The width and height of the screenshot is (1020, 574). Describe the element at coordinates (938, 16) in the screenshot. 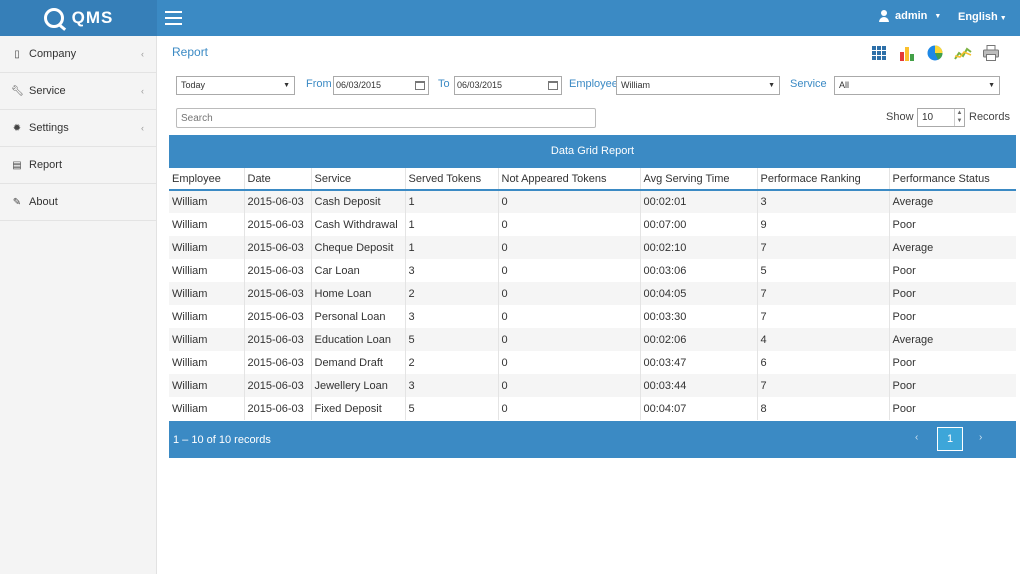

I see `caret-down-icon: ▼` at that location.